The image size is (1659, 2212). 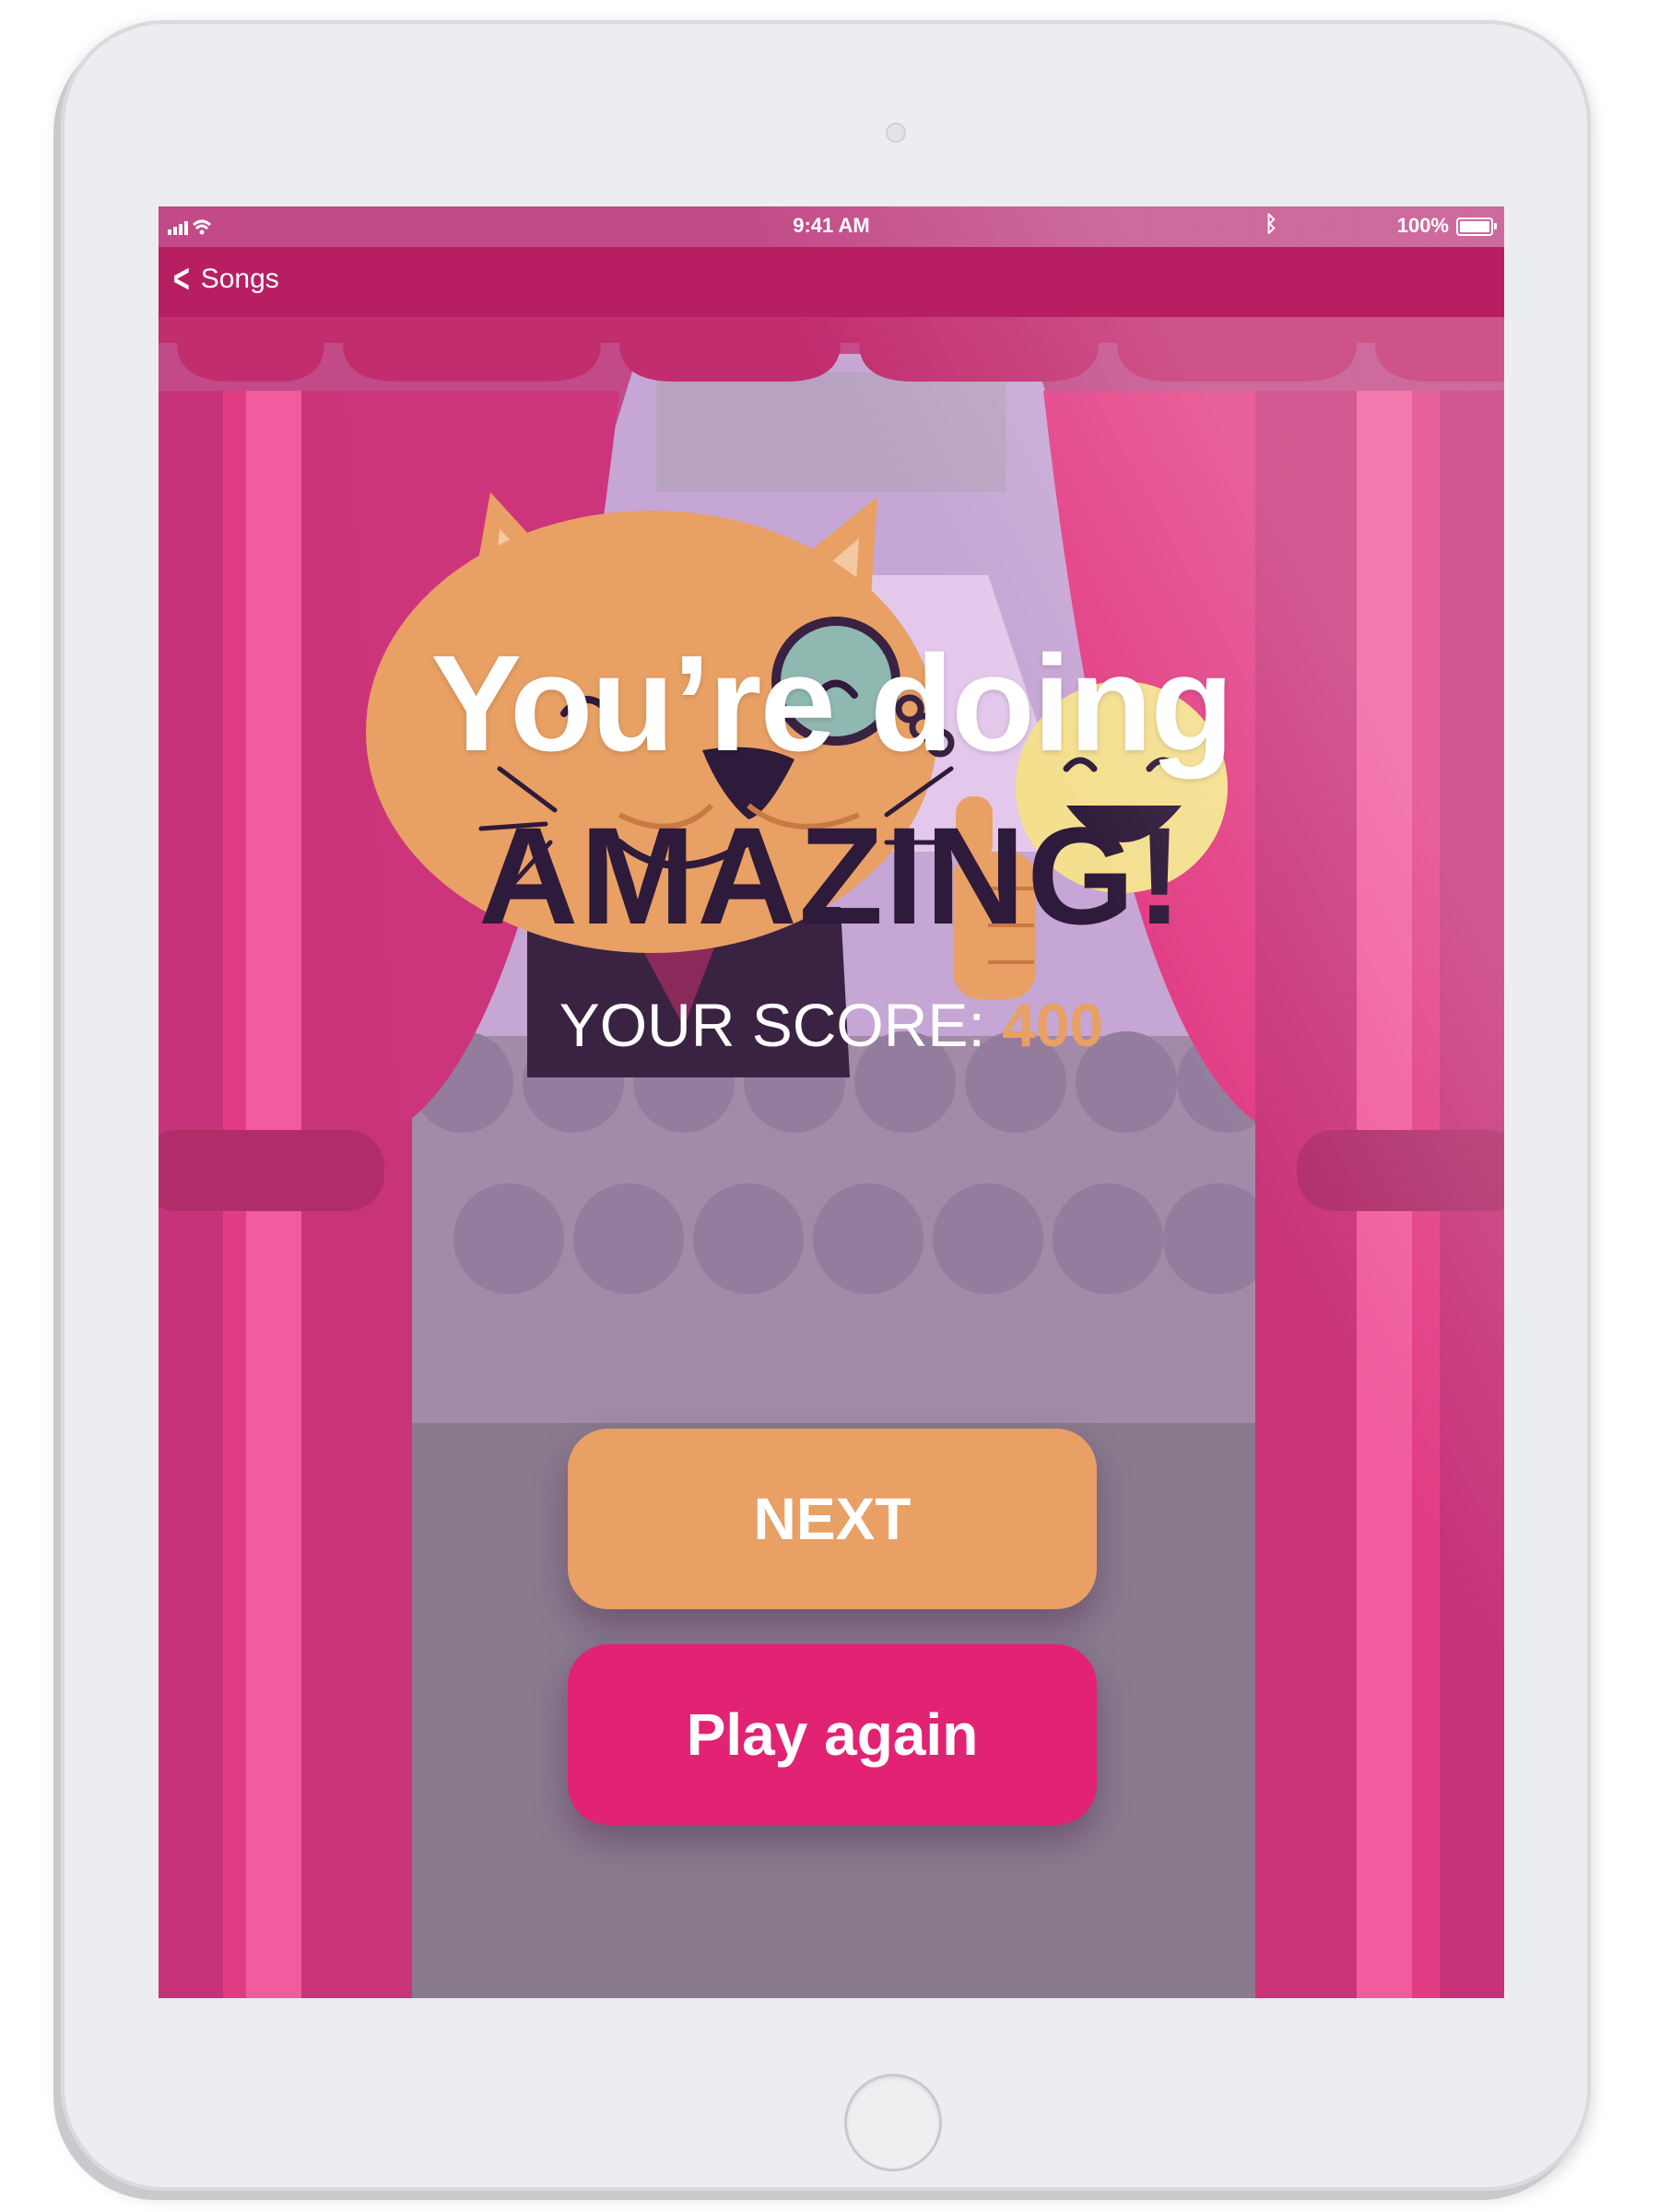 I want to click on home-button, so click(x=893, y=2122).